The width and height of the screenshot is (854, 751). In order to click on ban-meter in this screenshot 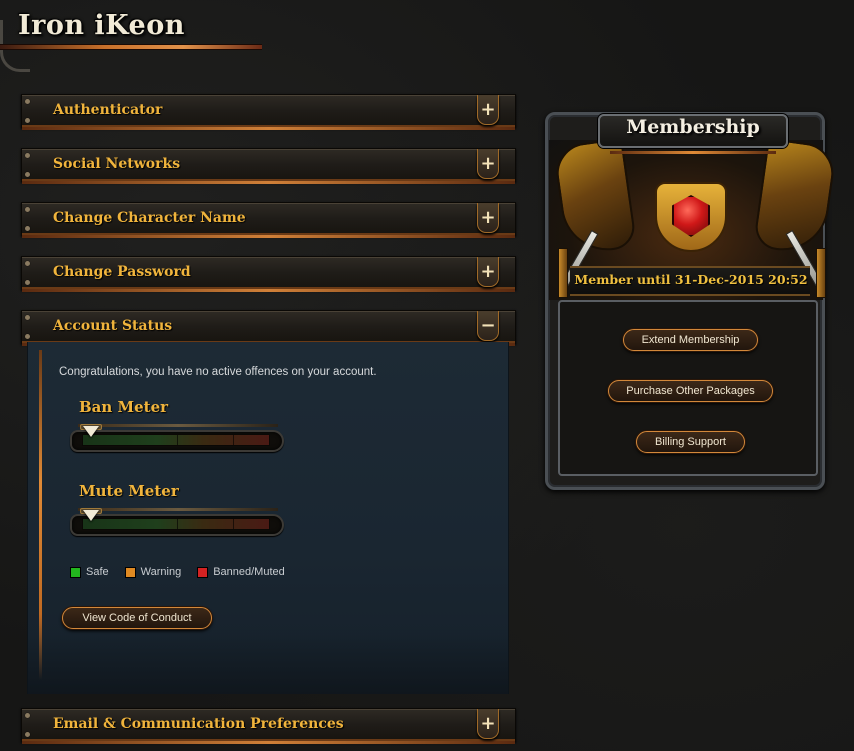, I will do `click(177, 440)`.